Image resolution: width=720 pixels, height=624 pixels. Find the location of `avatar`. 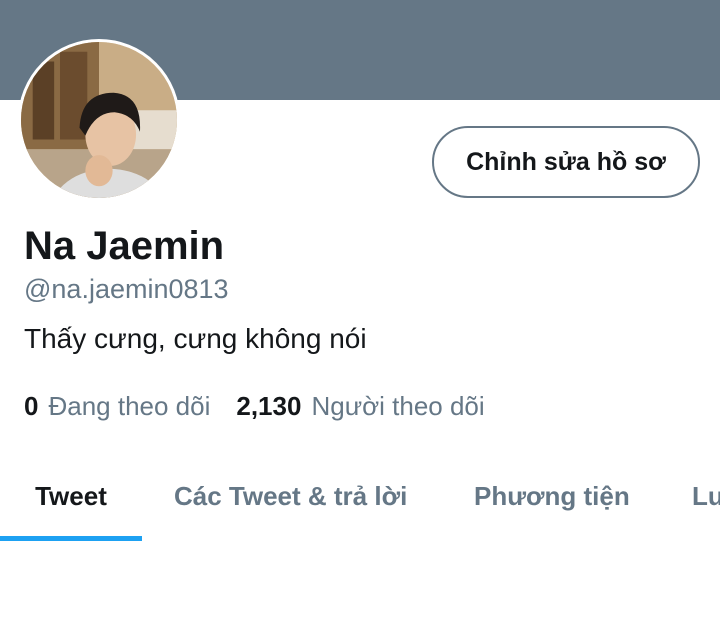

avatar is located at coordinates (99, 120).